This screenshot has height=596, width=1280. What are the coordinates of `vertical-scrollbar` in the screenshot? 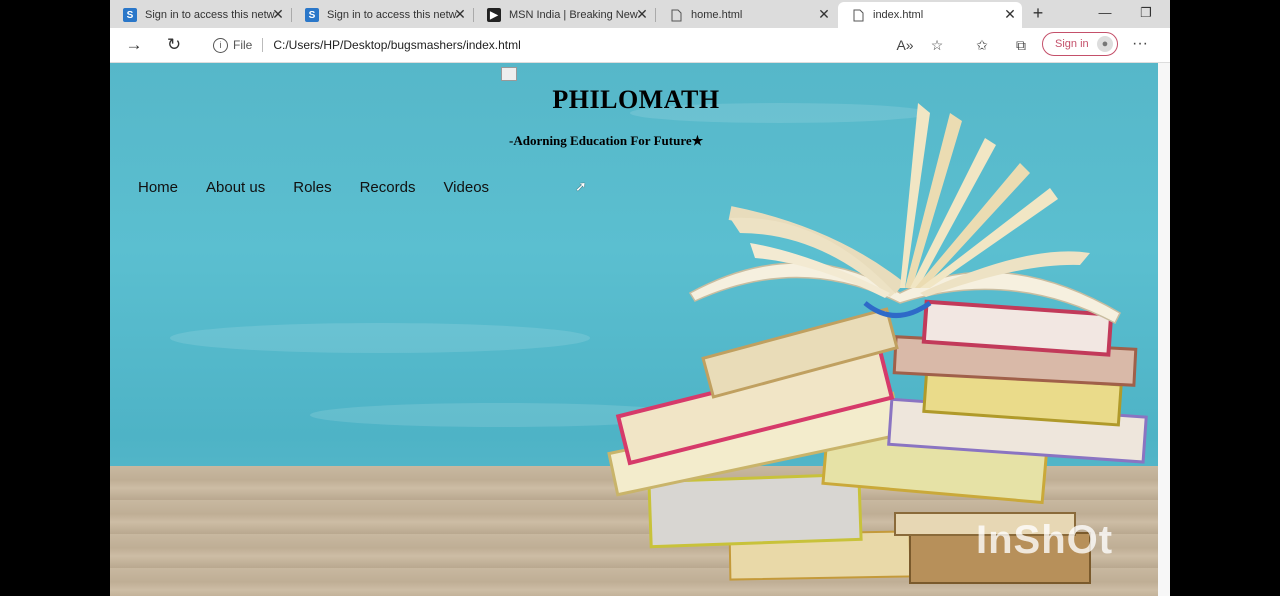 It's located at (1164, 329).